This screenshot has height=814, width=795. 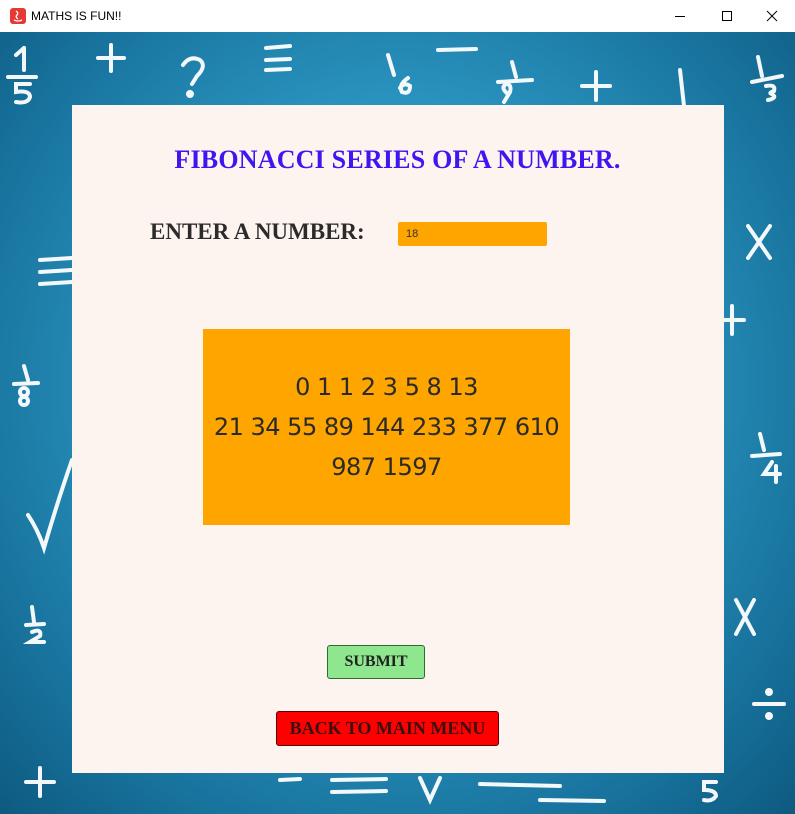 I want to click on number-input-label: ENTER A NUMBER:, so click(x=257, y=231).